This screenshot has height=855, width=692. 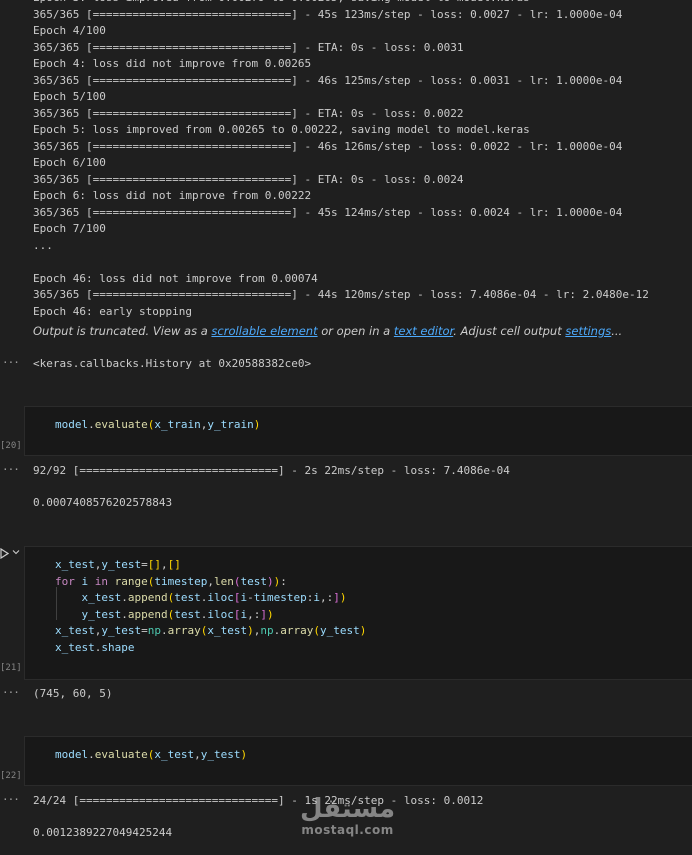 I want to click on scrollable-element-link: scrollable element, so click(x=264, y=331).